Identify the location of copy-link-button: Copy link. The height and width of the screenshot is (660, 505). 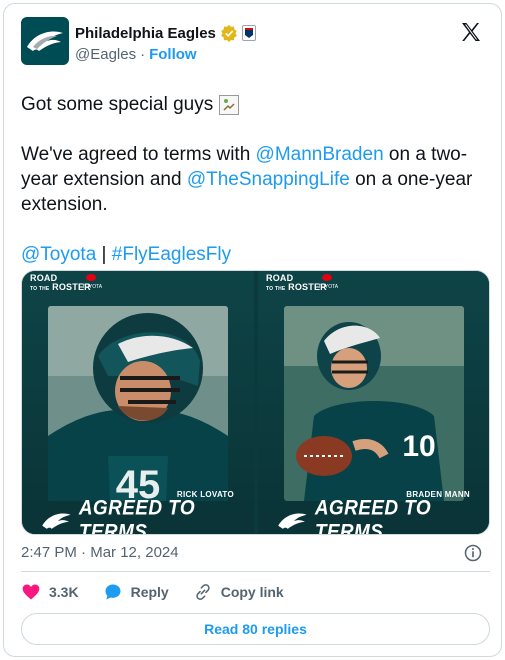
(238, 592).